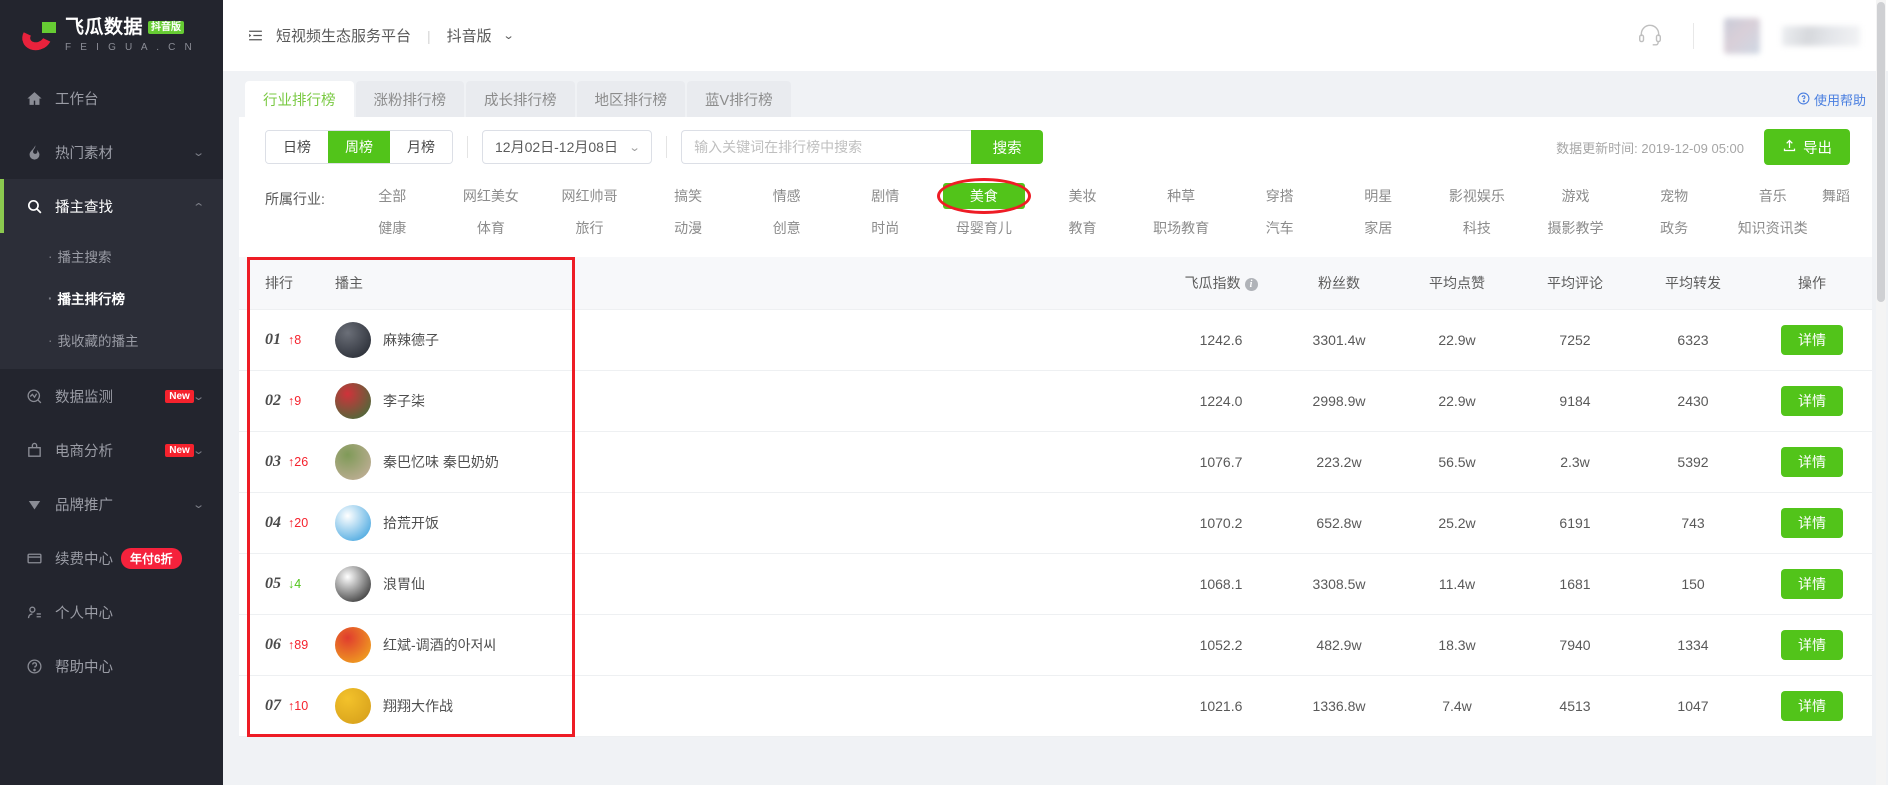 The width and height of the screenshot is (1888, 785). What do you see at coordinates (111, 612) in the screenshot?
I see `sidebar-item-personal-center: 个人中心` at bounding box center [111, 612].